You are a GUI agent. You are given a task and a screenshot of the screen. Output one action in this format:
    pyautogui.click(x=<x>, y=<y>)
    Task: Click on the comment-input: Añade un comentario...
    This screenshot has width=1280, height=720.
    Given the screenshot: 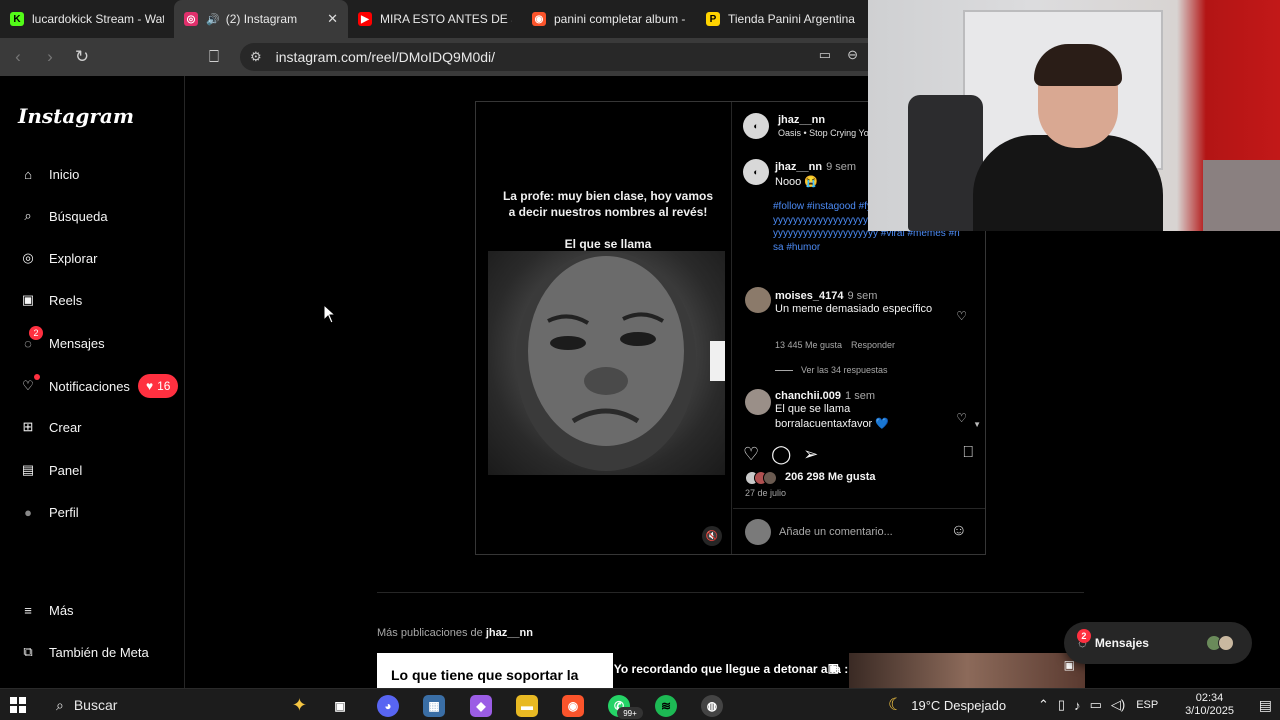 What is the action you would take?
    pyautogui.click(x=836, y=532)
    